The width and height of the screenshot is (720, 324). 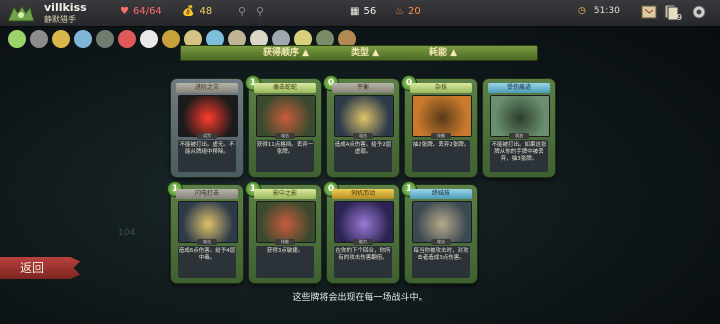 What do you see at coordinates (519, 136) in the screenshot?
I see `card-type: 状态` at bounding box center [519, 136].